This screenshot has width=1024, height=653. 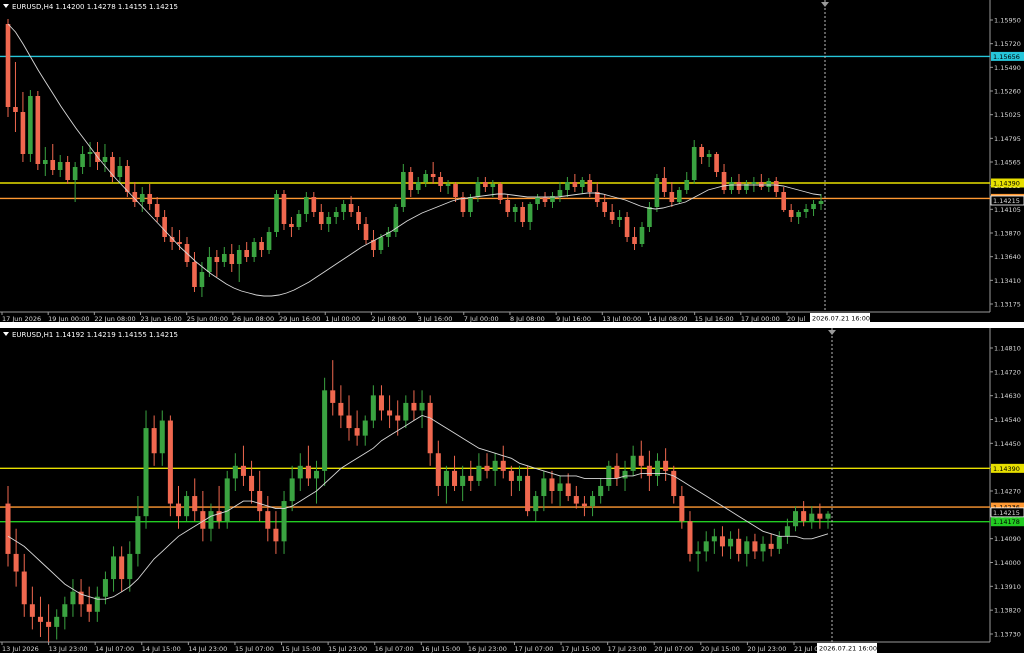 What do you see at coordinates (254, 649) in the screenshot?
I see `time-tick-label: 15 Jul 07:00` at bounding box center [254, 649].